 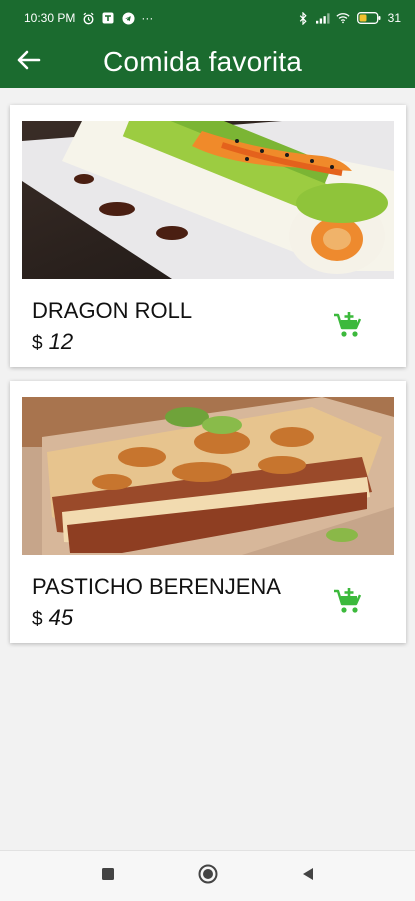 I want to click on home-button, so click(x=208, y=876).